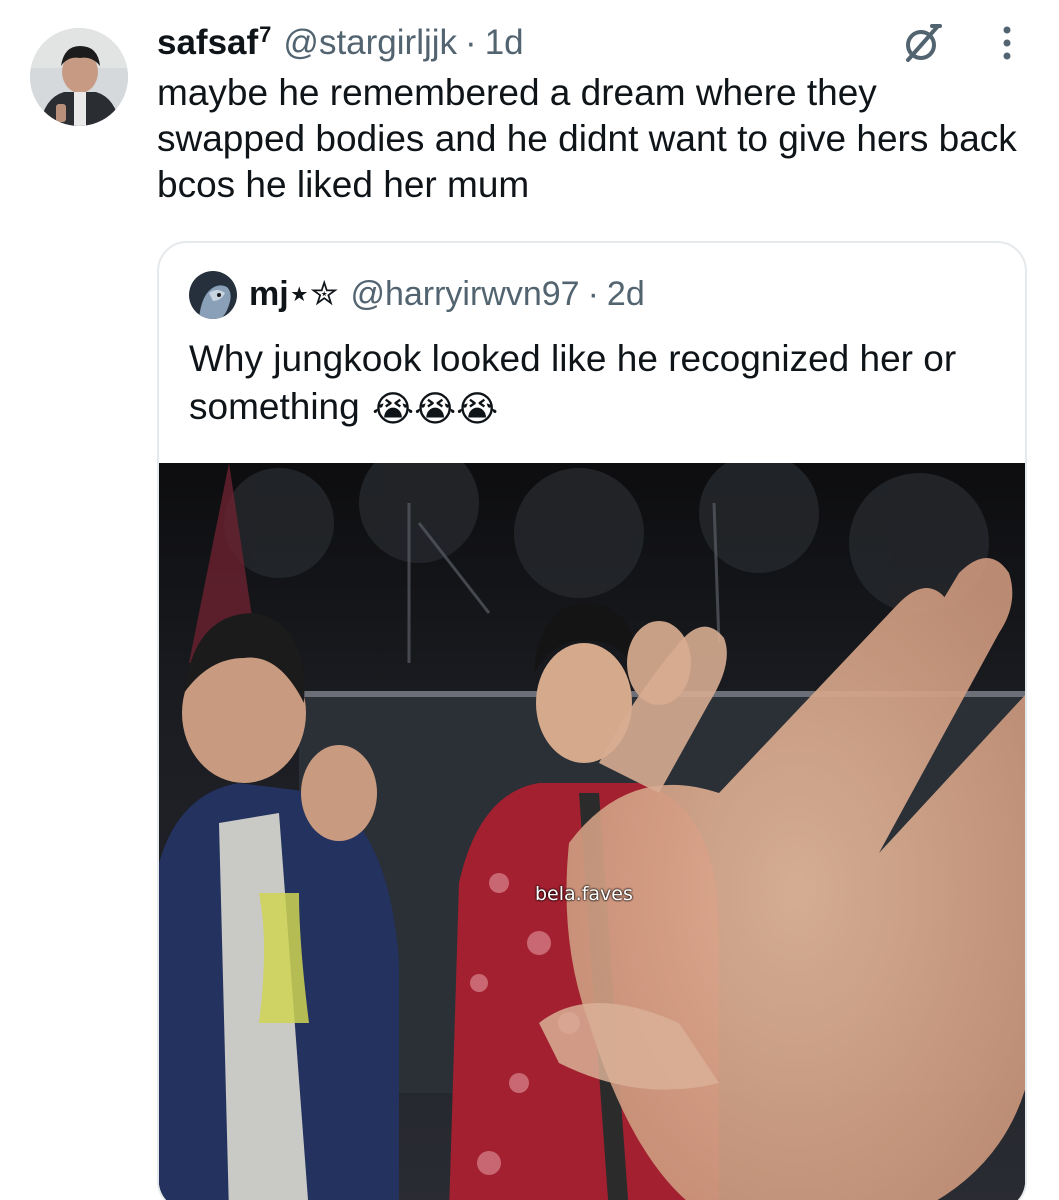 This screenshot has height=1200, width=1059. What do you see at coordinates (79, 77) in the screenshot?
I see `author-avatar` at bounding box center [79, 77].